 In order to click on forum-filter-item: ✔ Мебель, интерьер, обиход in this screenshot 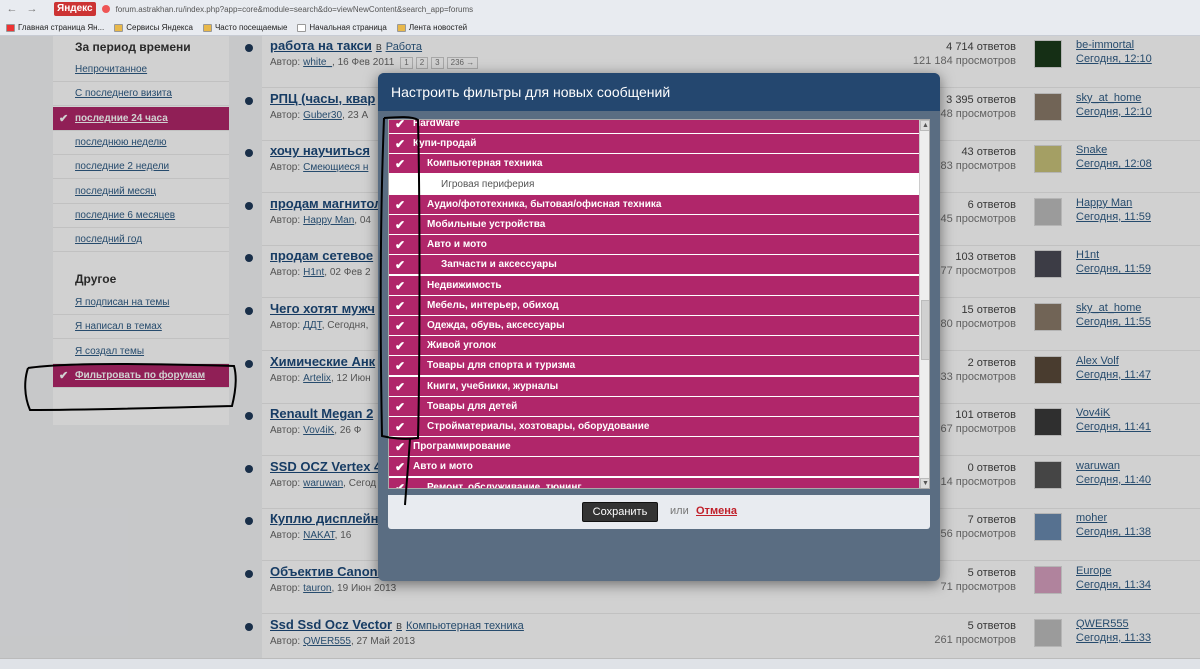, I will do `click(654, 305)`.